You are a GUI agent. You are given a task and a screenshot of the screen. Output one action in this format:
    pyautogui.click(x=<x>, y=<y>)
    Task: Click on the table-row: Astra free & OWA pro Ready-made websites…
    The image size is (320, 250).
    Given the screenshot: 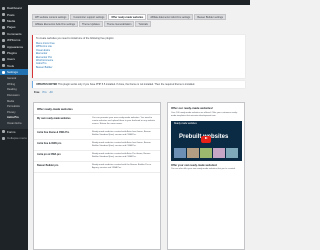 What is the action you would take?
    pyautogui.click(x=97, y=145)
    